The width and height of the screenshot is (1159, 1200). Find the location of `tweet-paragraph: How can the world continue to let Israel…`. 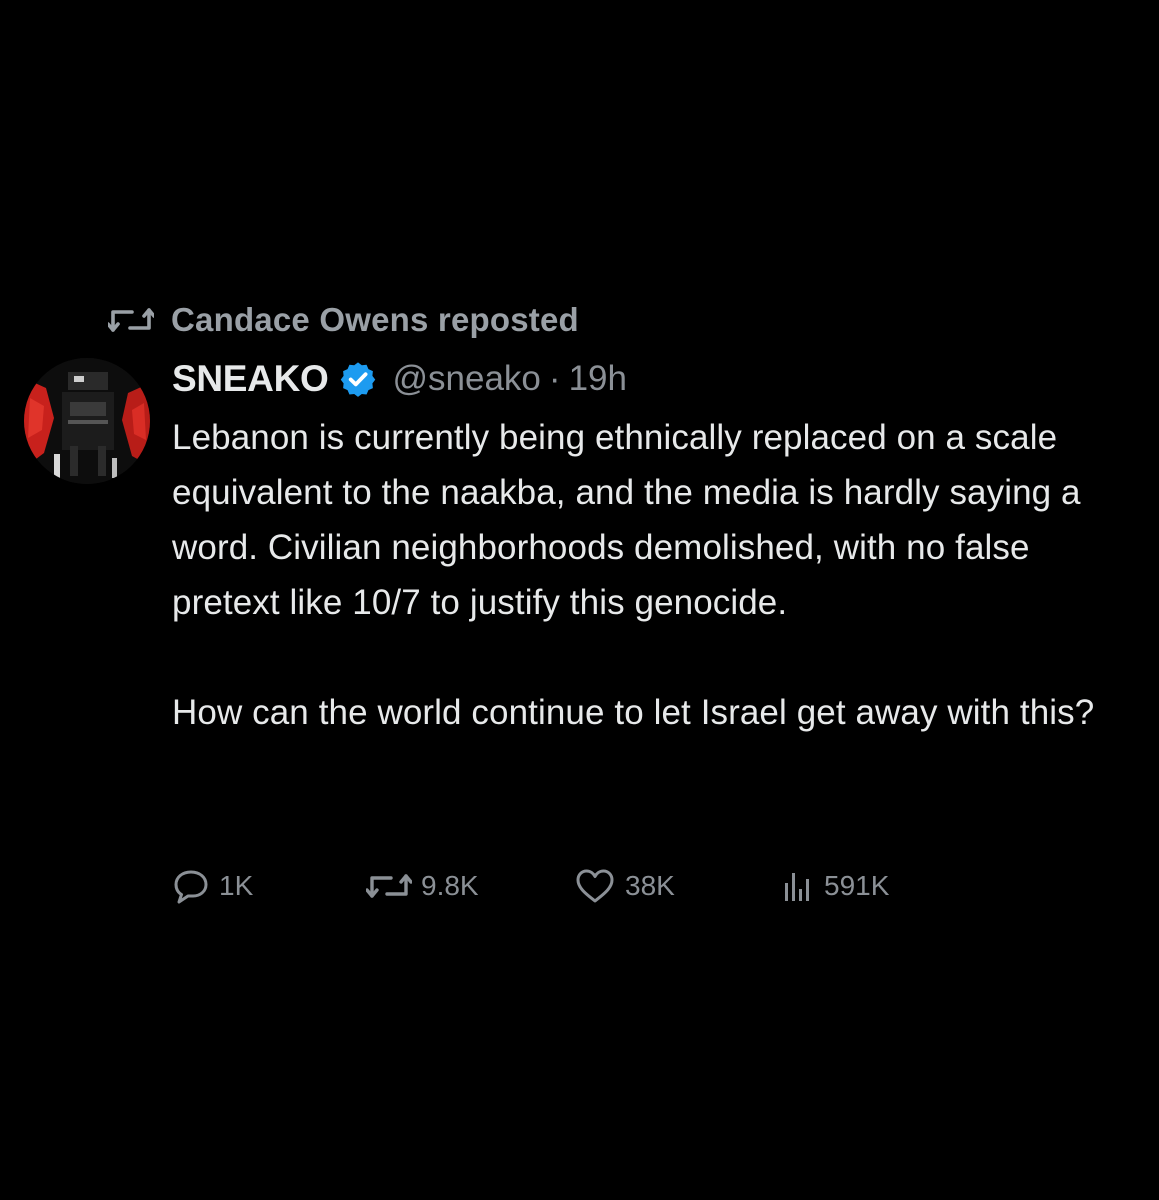

tweet-paragraph: How can the world continue to let Israel… is located at coordinates (633, 712).